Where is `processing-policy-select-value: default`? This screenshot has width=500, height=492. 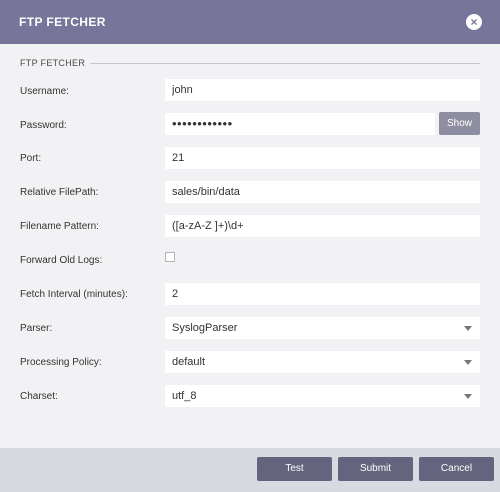 processing-policy-select-value: default is located at coordinates (189, 362).